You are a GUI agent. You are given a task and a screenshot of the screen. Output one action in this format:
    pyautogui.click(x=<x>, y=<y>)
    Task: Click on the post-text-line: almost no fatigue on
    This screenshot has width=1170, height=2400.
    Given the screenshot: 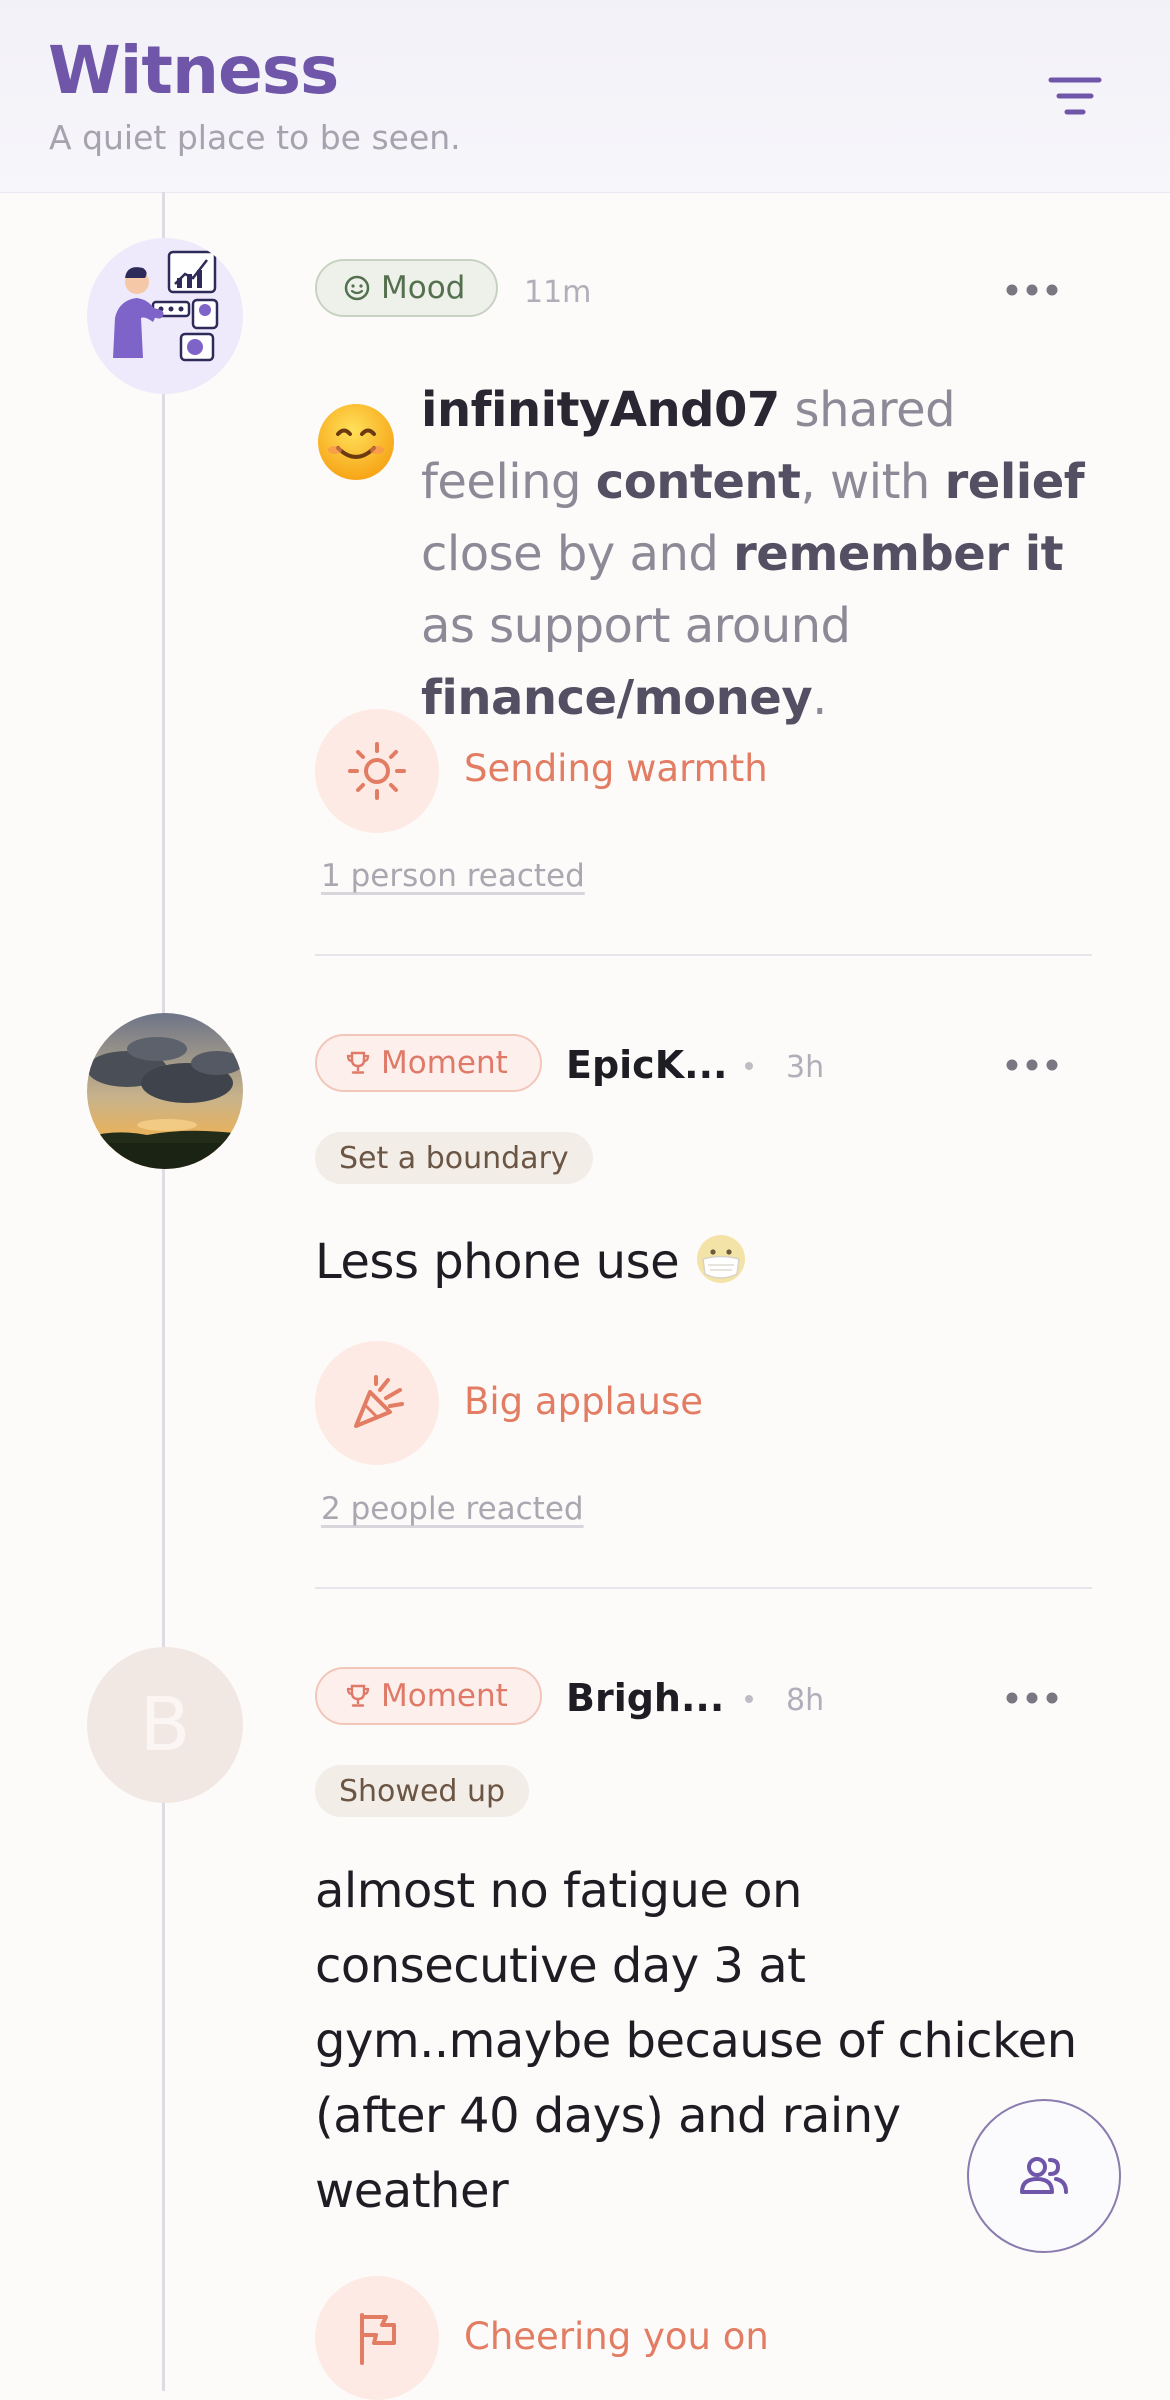 What is the action you would take?
    pyautogui.click(x=558, y=1891)
    